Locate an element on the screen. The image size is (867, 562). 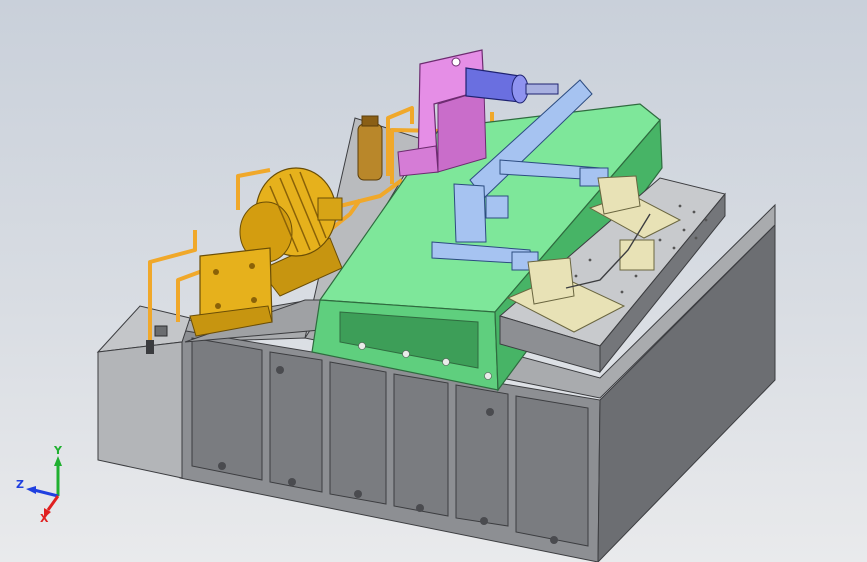
cylinder-rod is located at coordinates (542, 89).